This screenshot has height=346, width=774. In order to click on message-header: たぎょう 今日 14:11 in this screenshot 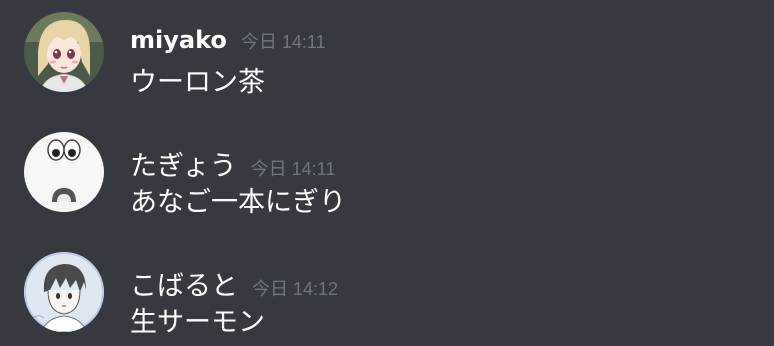, I will do `click(233, 163)`.